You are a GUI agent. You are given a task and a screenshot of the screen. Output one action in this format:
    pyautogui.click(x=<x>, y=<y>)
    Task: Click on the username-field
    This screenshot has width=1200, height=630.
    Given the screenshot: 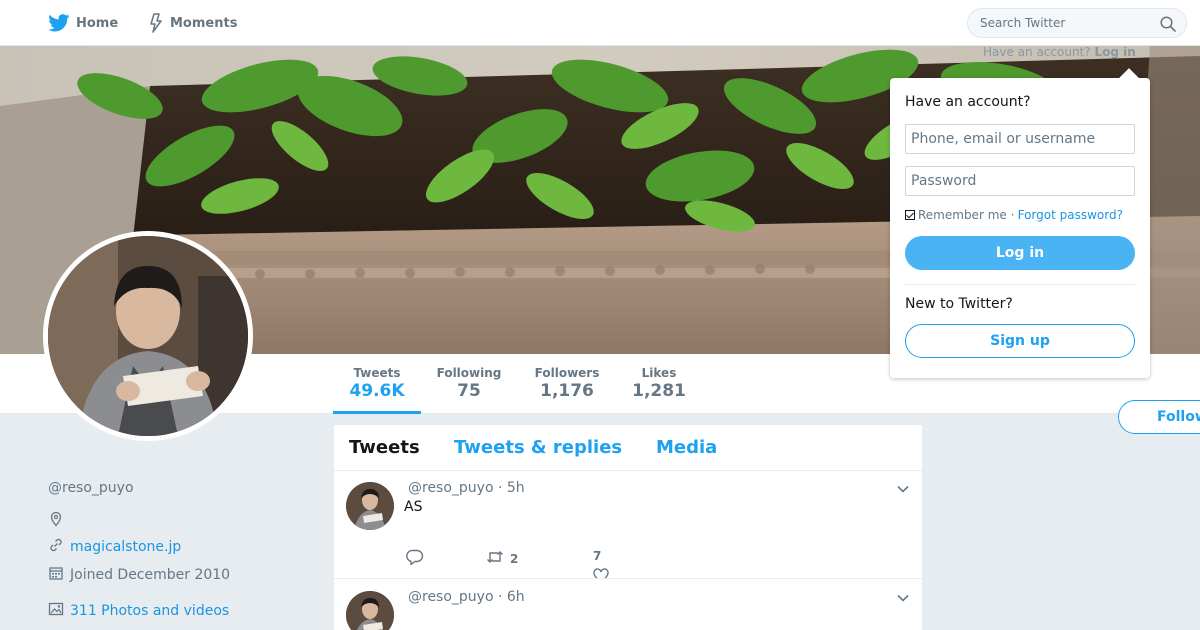 What is the action you would take?
    pyautogui.click(x=1020, y=139)
    